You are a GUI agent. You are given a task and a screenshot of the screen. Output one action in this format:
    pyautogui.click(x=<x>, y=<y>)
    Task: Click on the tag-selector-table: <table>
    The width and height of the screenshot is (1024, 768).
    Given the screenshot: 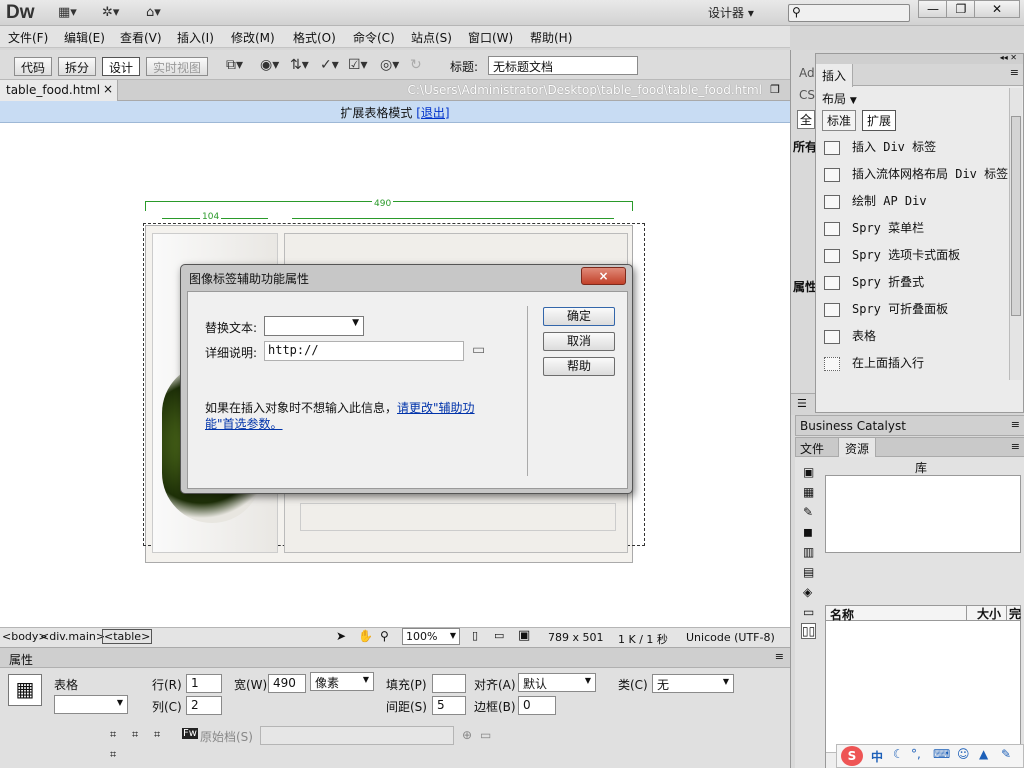 What is the action you would take?
    pyautogui.click(x=127, y=636)
    